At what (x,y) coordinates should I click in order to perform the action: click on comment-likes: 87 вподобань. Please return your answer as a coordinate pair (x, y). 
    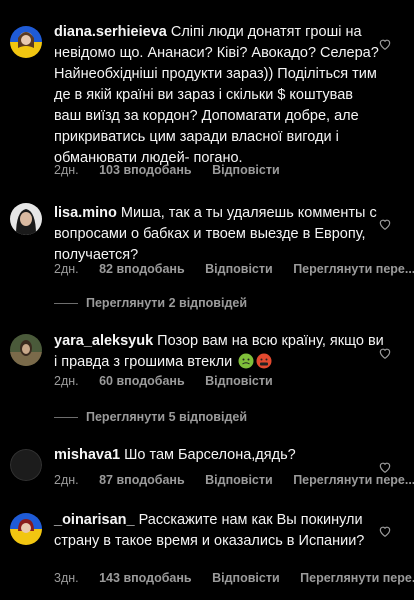
    Looking at the image, I should click on (142, 480).